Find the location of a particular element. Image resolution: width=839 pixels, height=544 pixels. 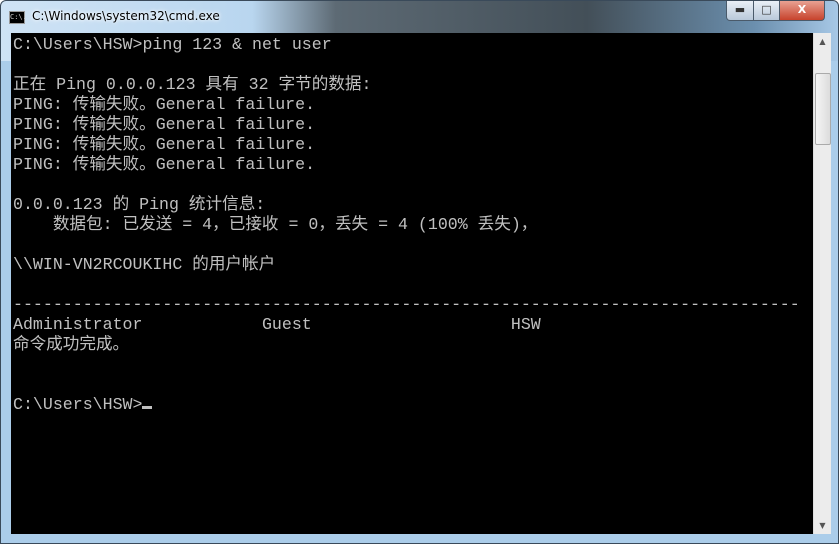

console-line: 命令成功完成。 is located at coordinates (71, 344).